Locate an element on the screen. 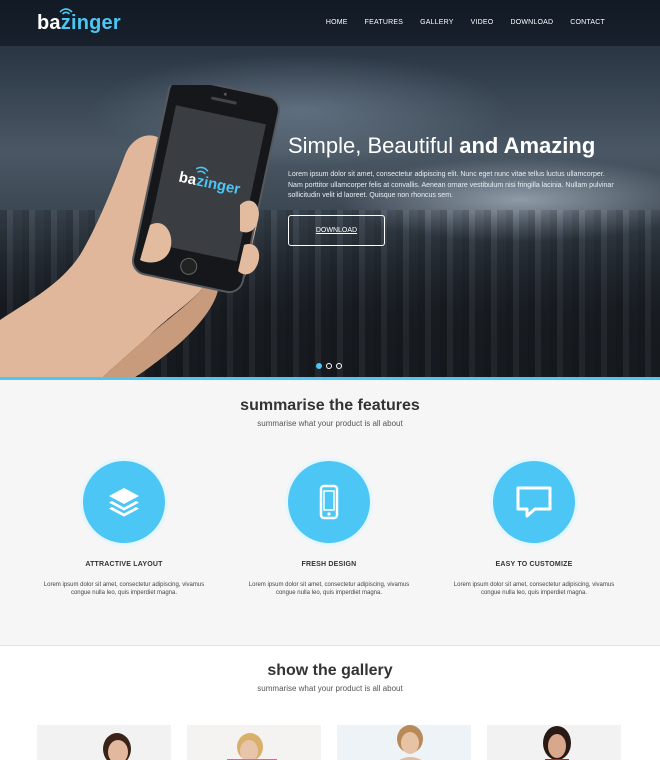 The image size is (660, 760). slider-pagination is located at coordinates (329, 366).